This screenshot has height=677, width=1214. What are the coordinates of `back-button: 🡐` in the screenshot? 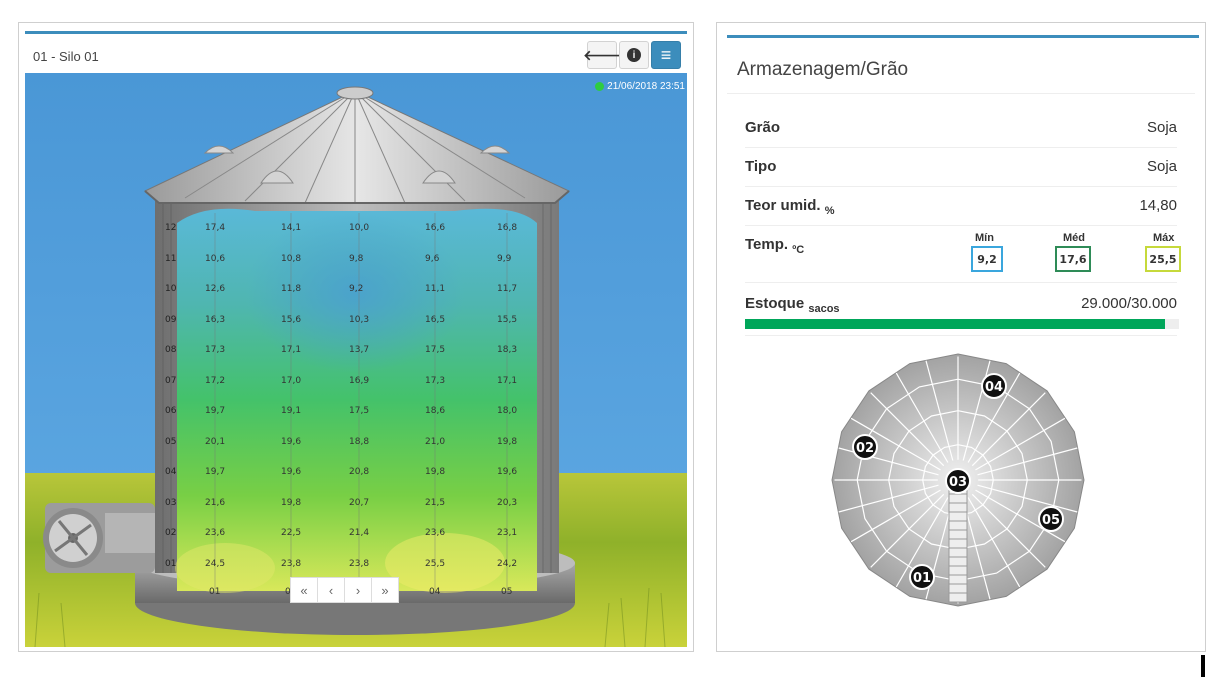 It's located at (602, 55).